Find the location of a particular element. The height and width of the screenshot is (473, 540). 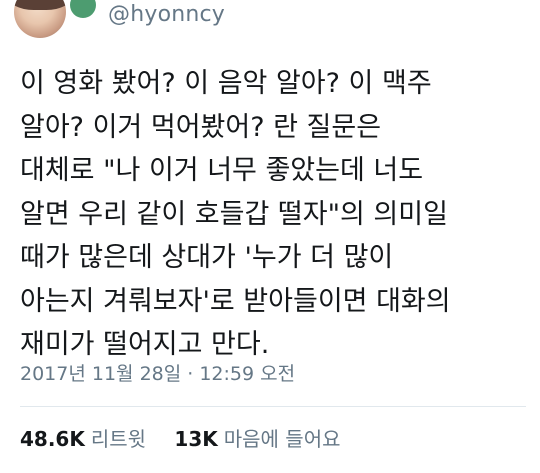

likes-stat: 13K 마음에 들어요 is located at coordinates (257, 439).